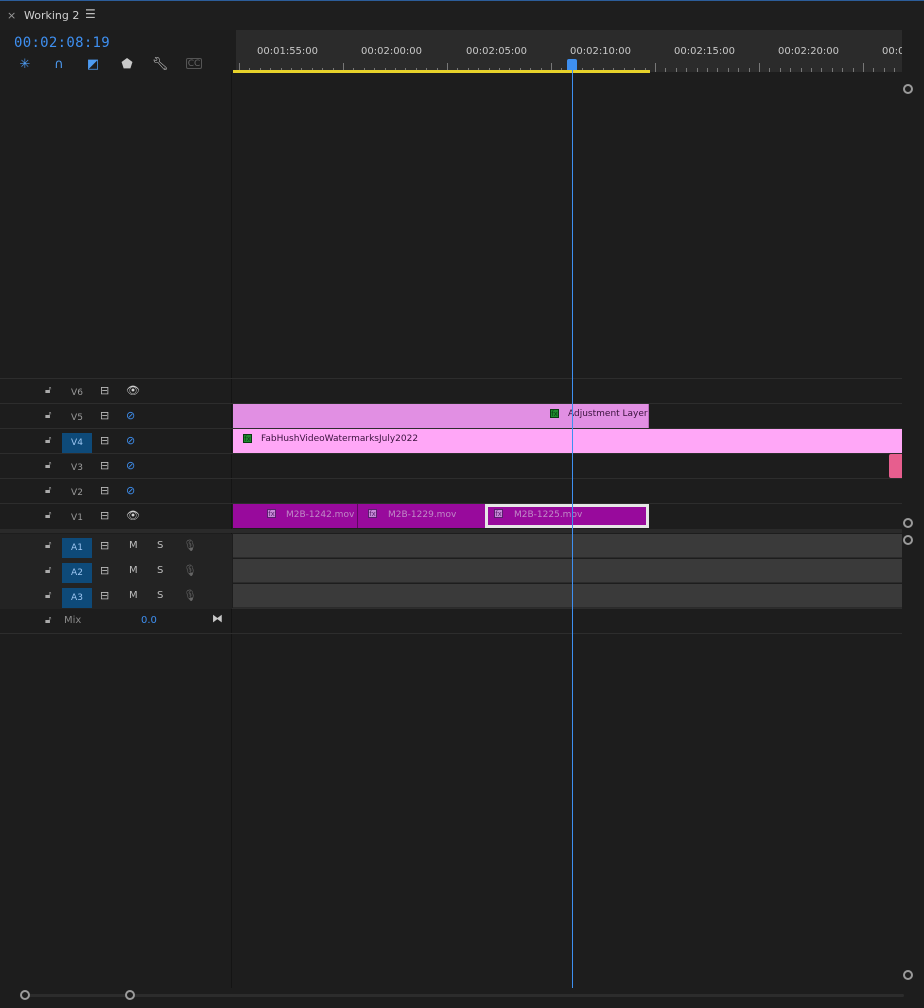 This screenshot has width=924, height=1008. I want to click on work-area-bar, so click(441, 71).